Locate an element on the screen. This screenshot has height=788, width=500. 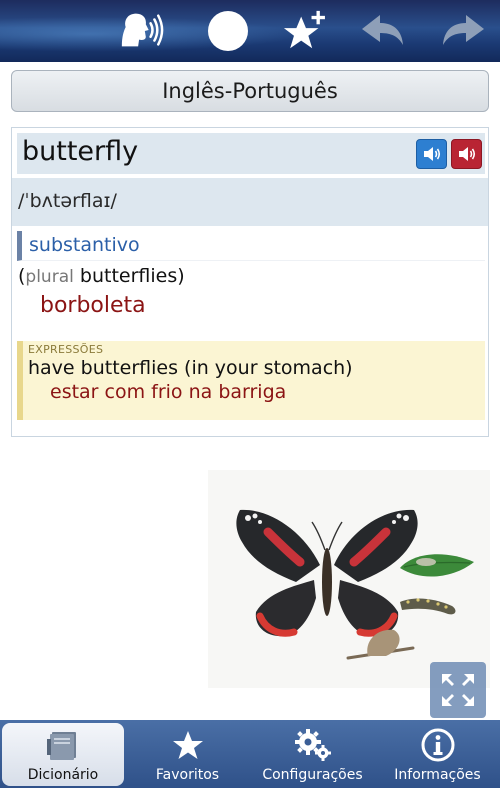
expression-phrase: have butterflies (in your stomach) is located at coordinates (190, 368).